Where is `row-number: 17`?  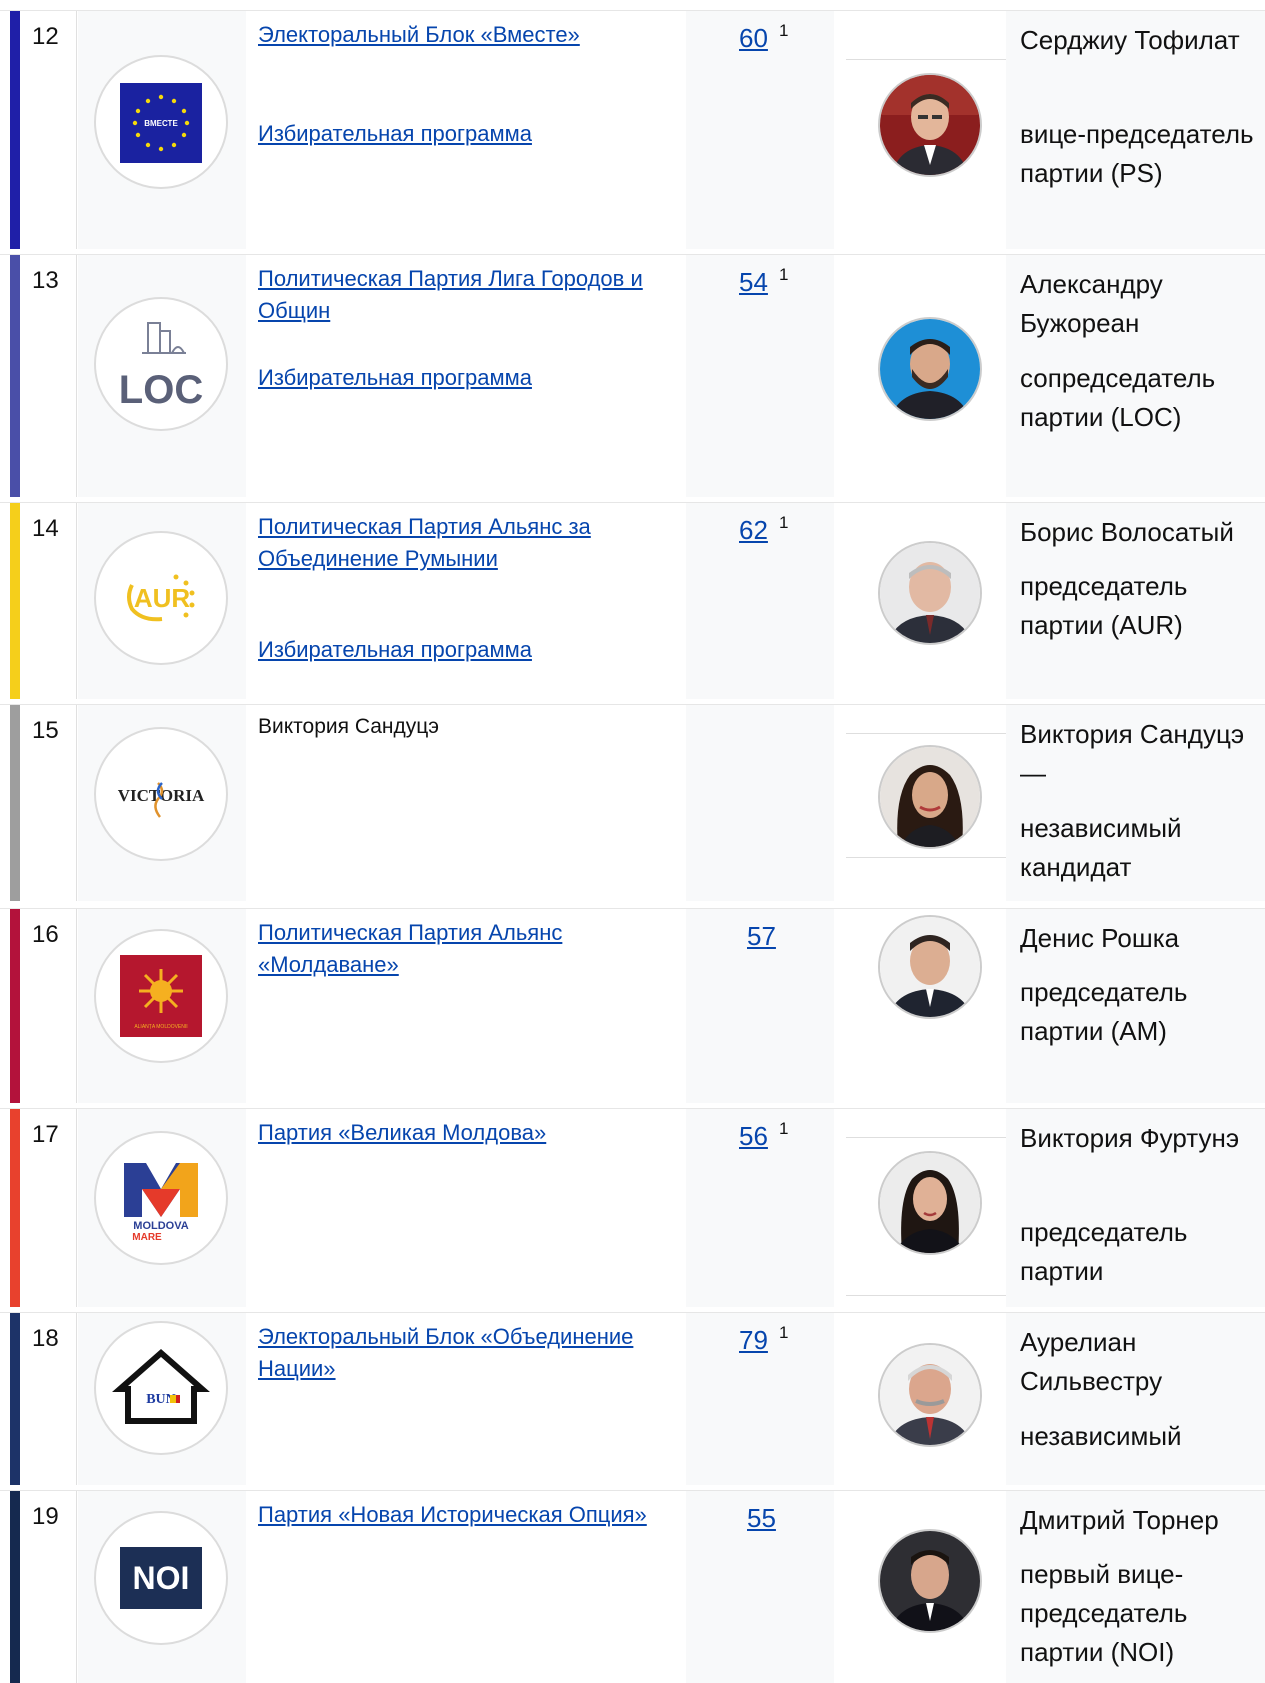
row-number: 17 is located at coordinates (45, 1134).